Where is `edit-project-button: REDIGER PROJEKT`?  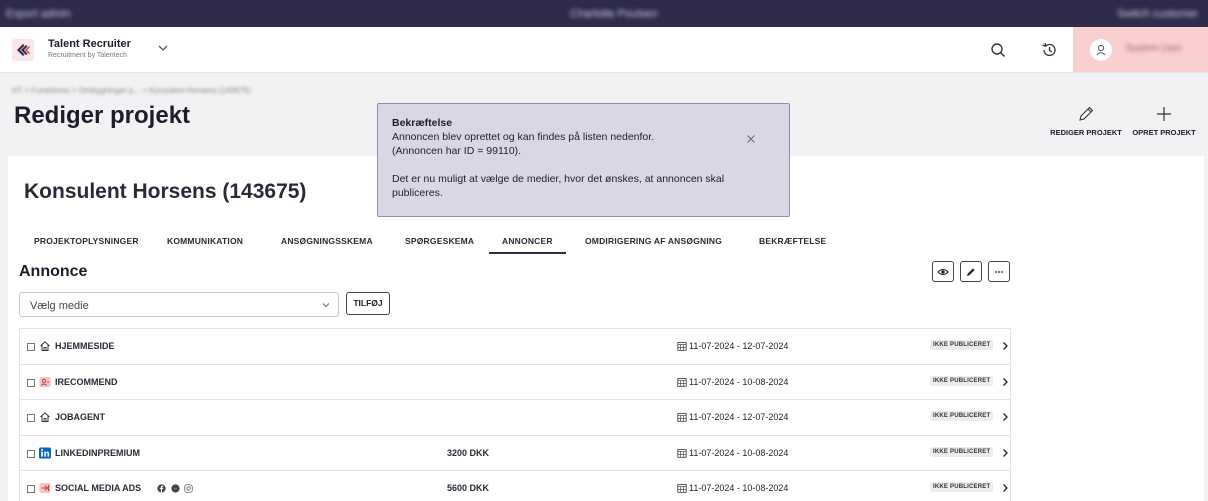 edit-project-button: REDIGER PROJEKT is located at coordinates (1086, 120).